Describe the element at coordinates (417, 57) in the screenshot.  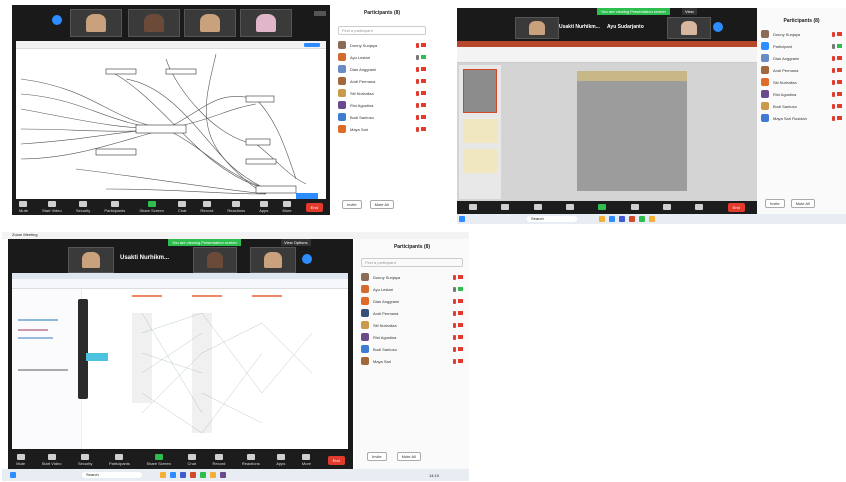
I see `mic-icon` at that location.